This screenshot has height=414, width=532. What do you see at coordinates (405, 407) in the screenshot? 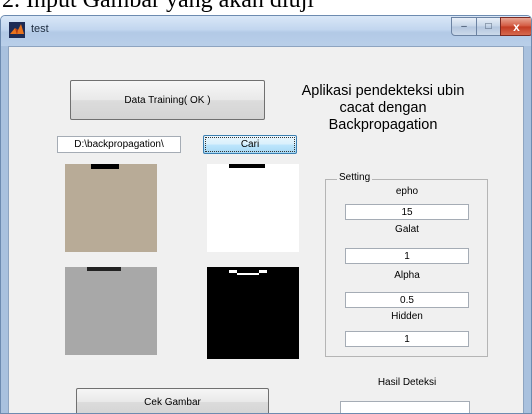
I see `hasil-deteksi-field` at bounding box center [405, 407].